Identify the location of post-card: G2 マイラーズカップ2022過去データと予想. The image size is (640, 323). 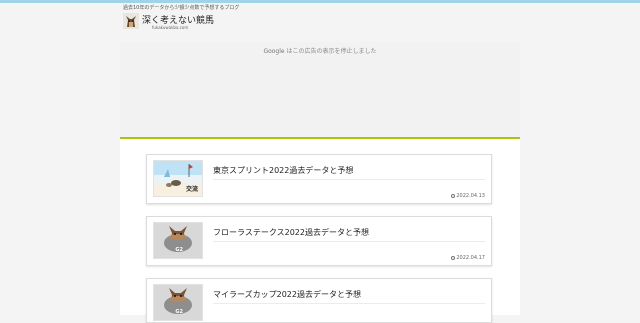
(319, 300).